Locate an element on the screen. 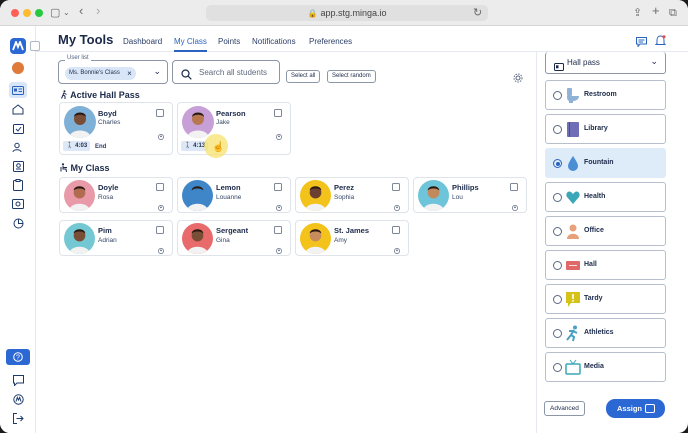 This screenshot has height=433, width=688. tab-overview-icon: ⧉ is located at coordinates (673, 13).